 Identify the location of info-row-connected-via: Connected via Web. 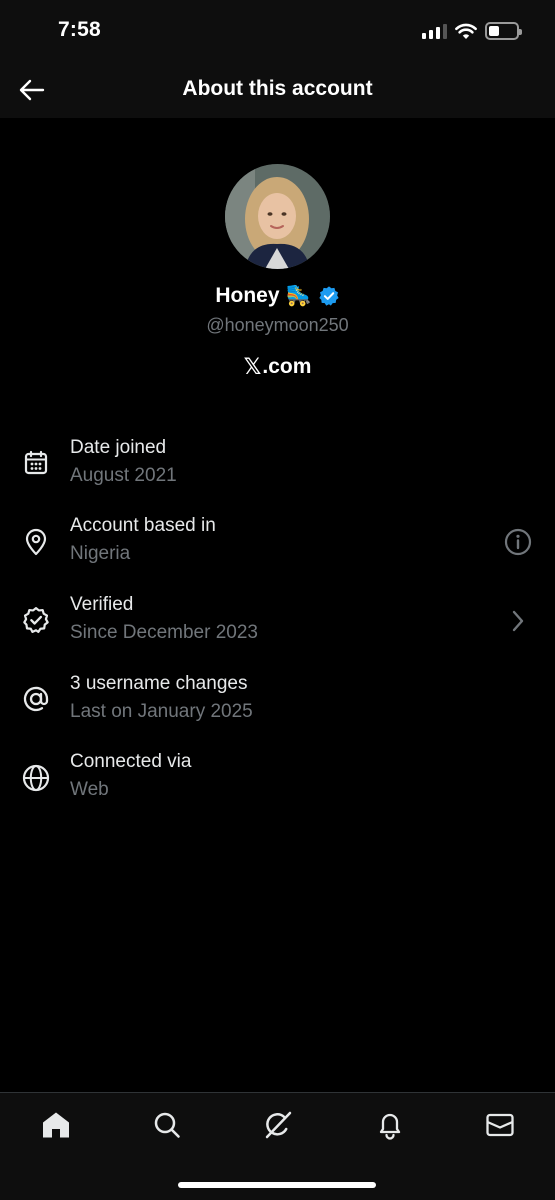
(277, 784).